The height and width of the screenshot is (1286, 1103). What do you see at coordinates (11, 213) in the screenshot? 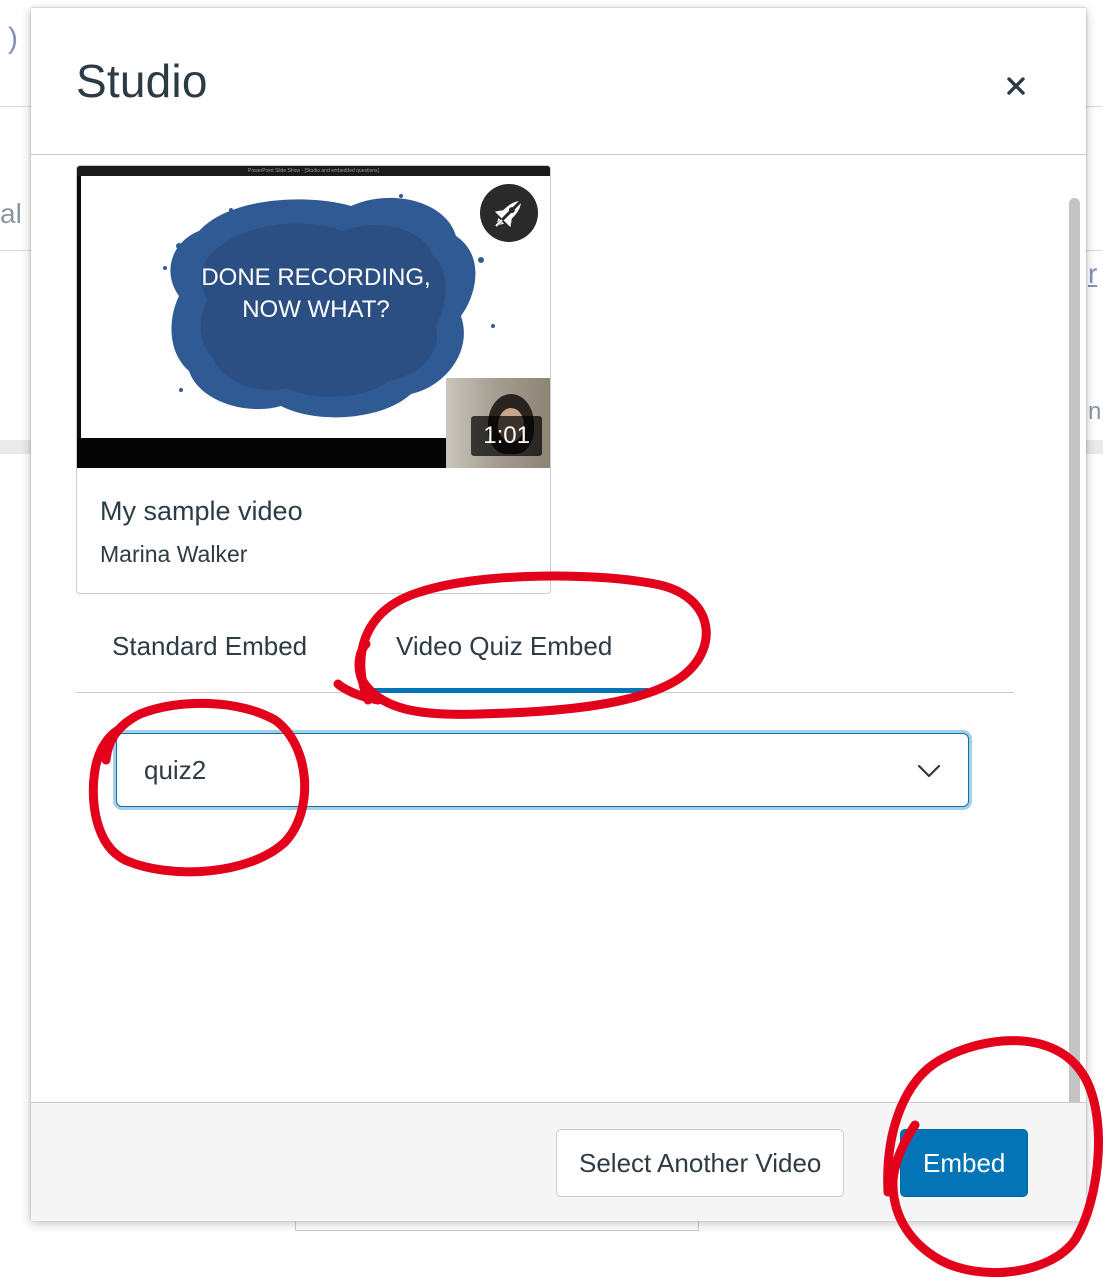
I see `background-text-fragment: al` at bounding box center [11, 213].